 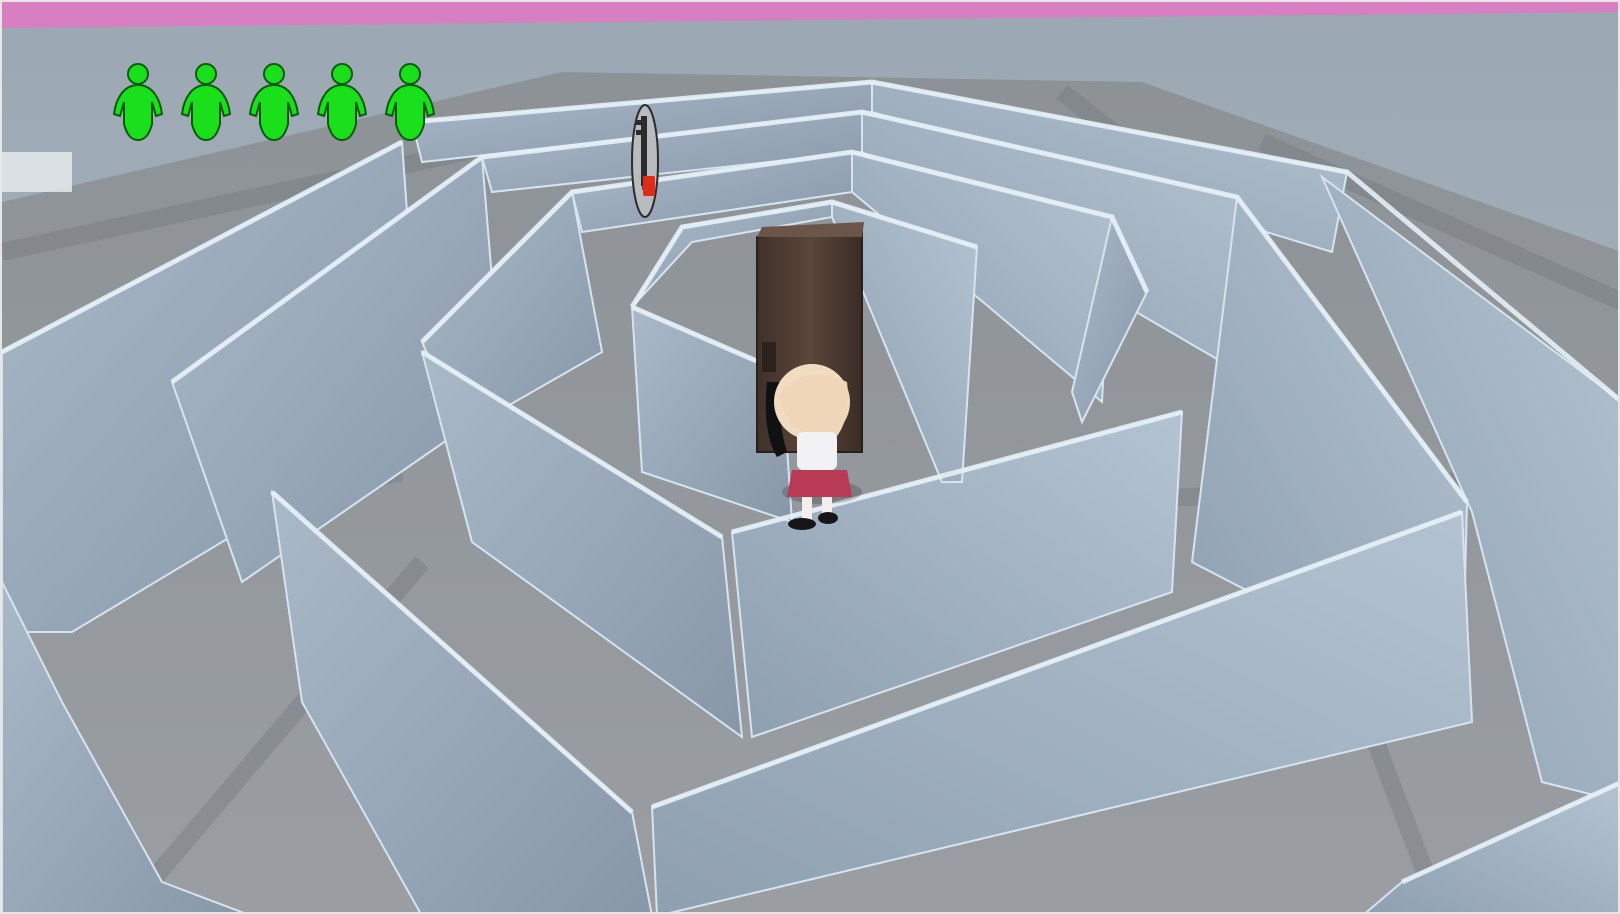 I want to click on key-on-ring-icon, so click(x=645, y=161).